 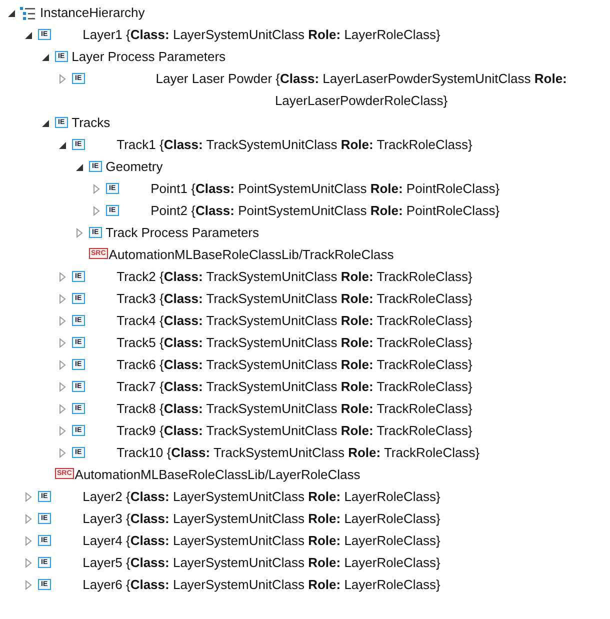 What do you see at coordinates (294, 299) in the screenshot?
I see `tree-item: Track3 {Class: TrackSystemUnitClass Role: TrackRoleClass}` at bounding box center [294, 299].